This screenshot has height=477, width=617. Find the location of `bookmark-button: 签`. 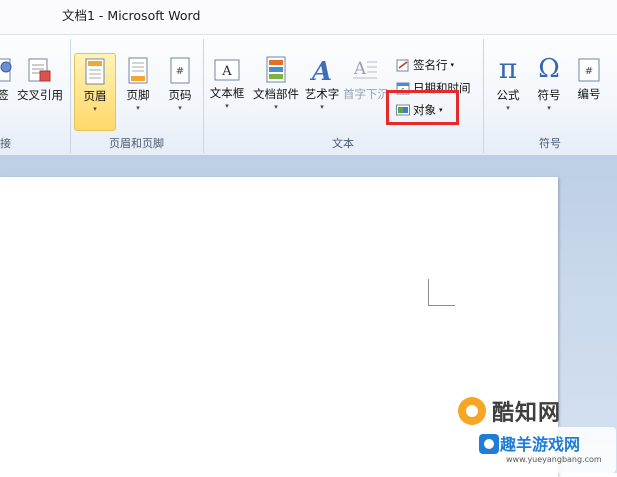

bookmark-button: 签 is located at coordinates (7, 80).